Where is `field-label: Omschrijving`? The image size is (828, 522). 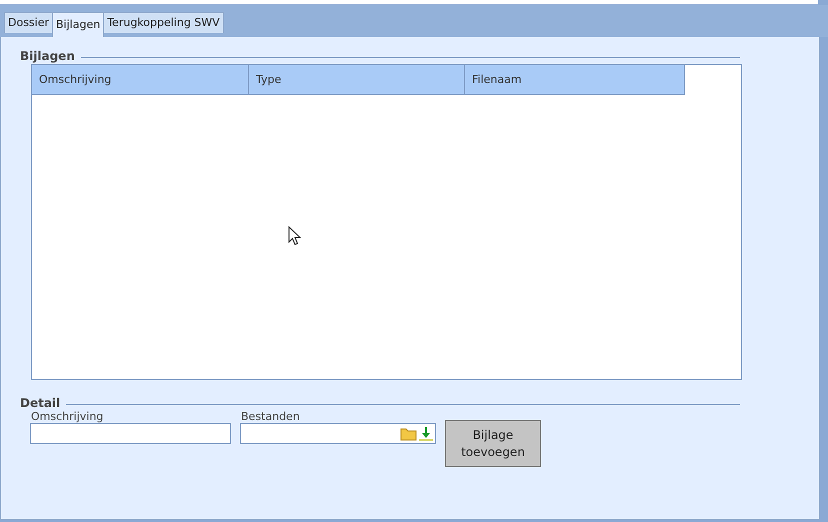 field-label: Omschrijving is located at coordinates (67, 416).